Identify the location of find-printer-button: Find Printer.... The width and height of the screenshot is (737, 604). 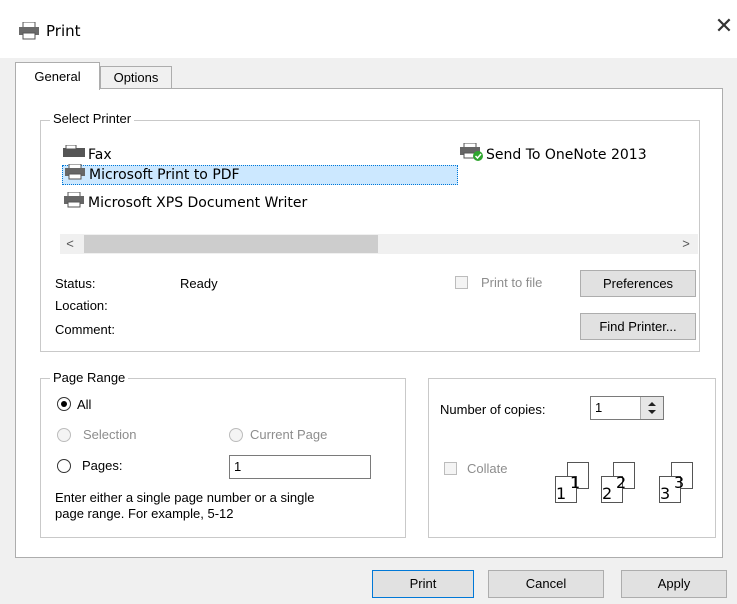
(638, 326).